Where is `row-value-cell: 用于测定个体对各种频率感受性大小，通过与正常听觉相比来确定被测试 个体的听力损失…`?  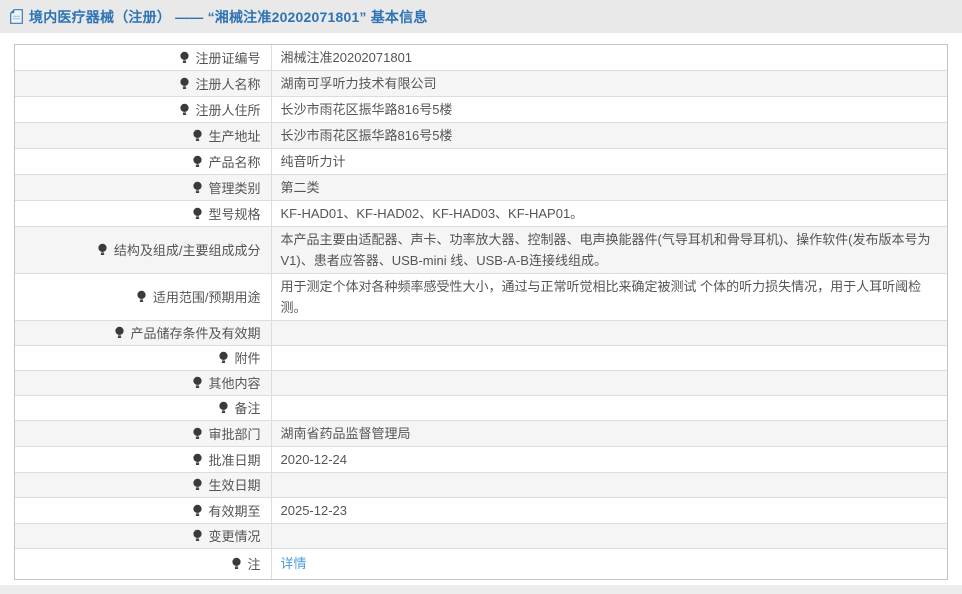 row-value-cell: 用于测定个体对各种频率感受性大小，通过与正常听觉相比来确定被测试 个体的听力损失… is located at coordinates (608, 297).